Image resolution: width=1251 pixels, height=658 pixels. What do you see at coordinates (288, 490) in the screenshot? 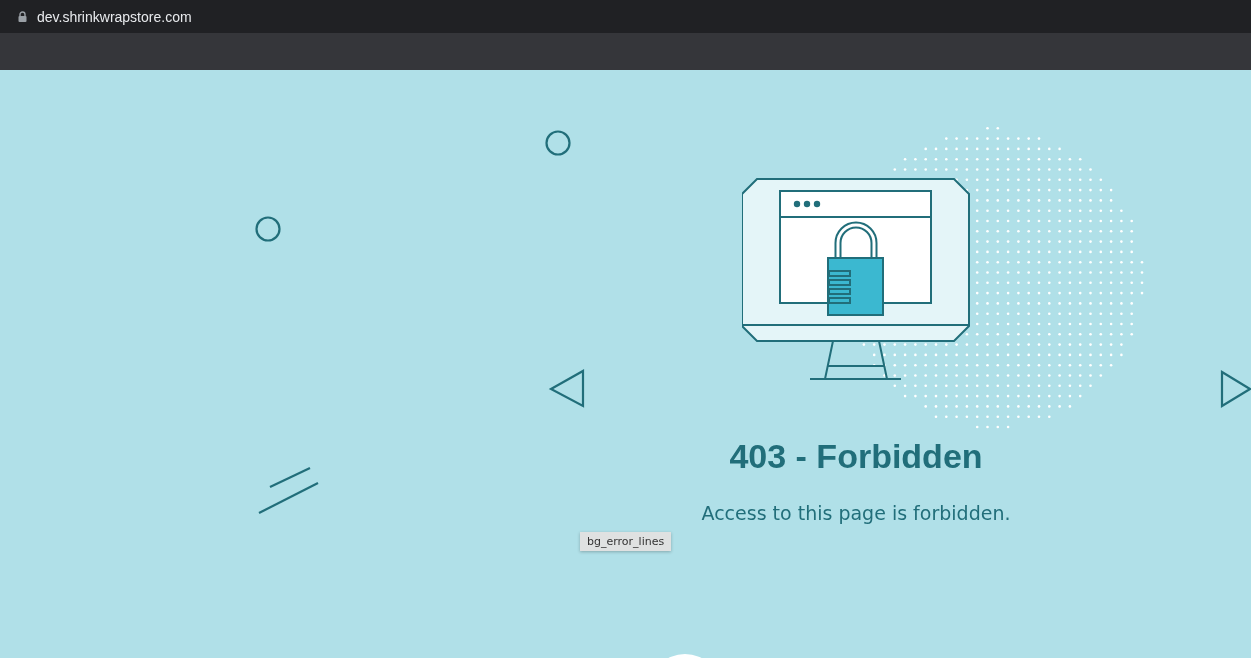
I see `slash-lines-drawing` at bounding box center [288, 490].